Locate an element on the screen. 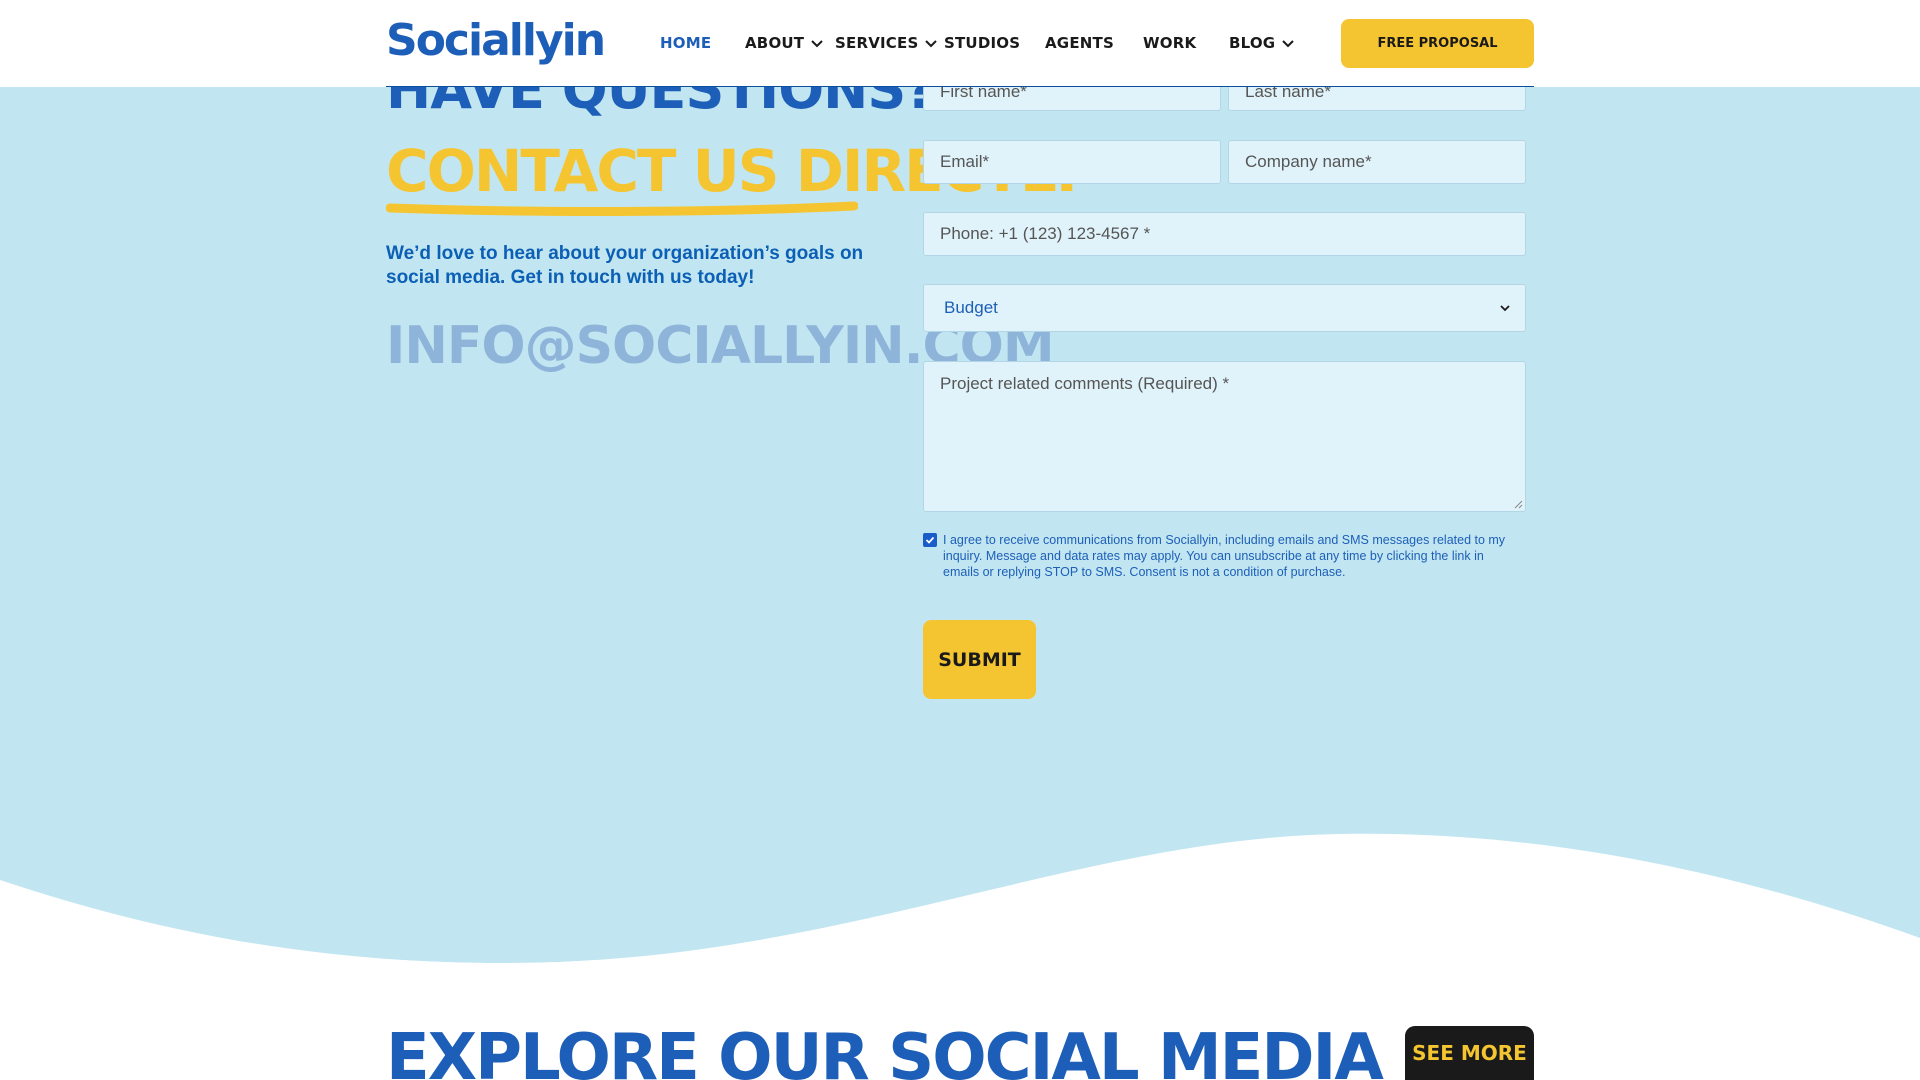 This screenshot has width=1920, height=1080. phone-field: Phone: +1 (123) 123-4567 * is located at coordinates (1224, 234).